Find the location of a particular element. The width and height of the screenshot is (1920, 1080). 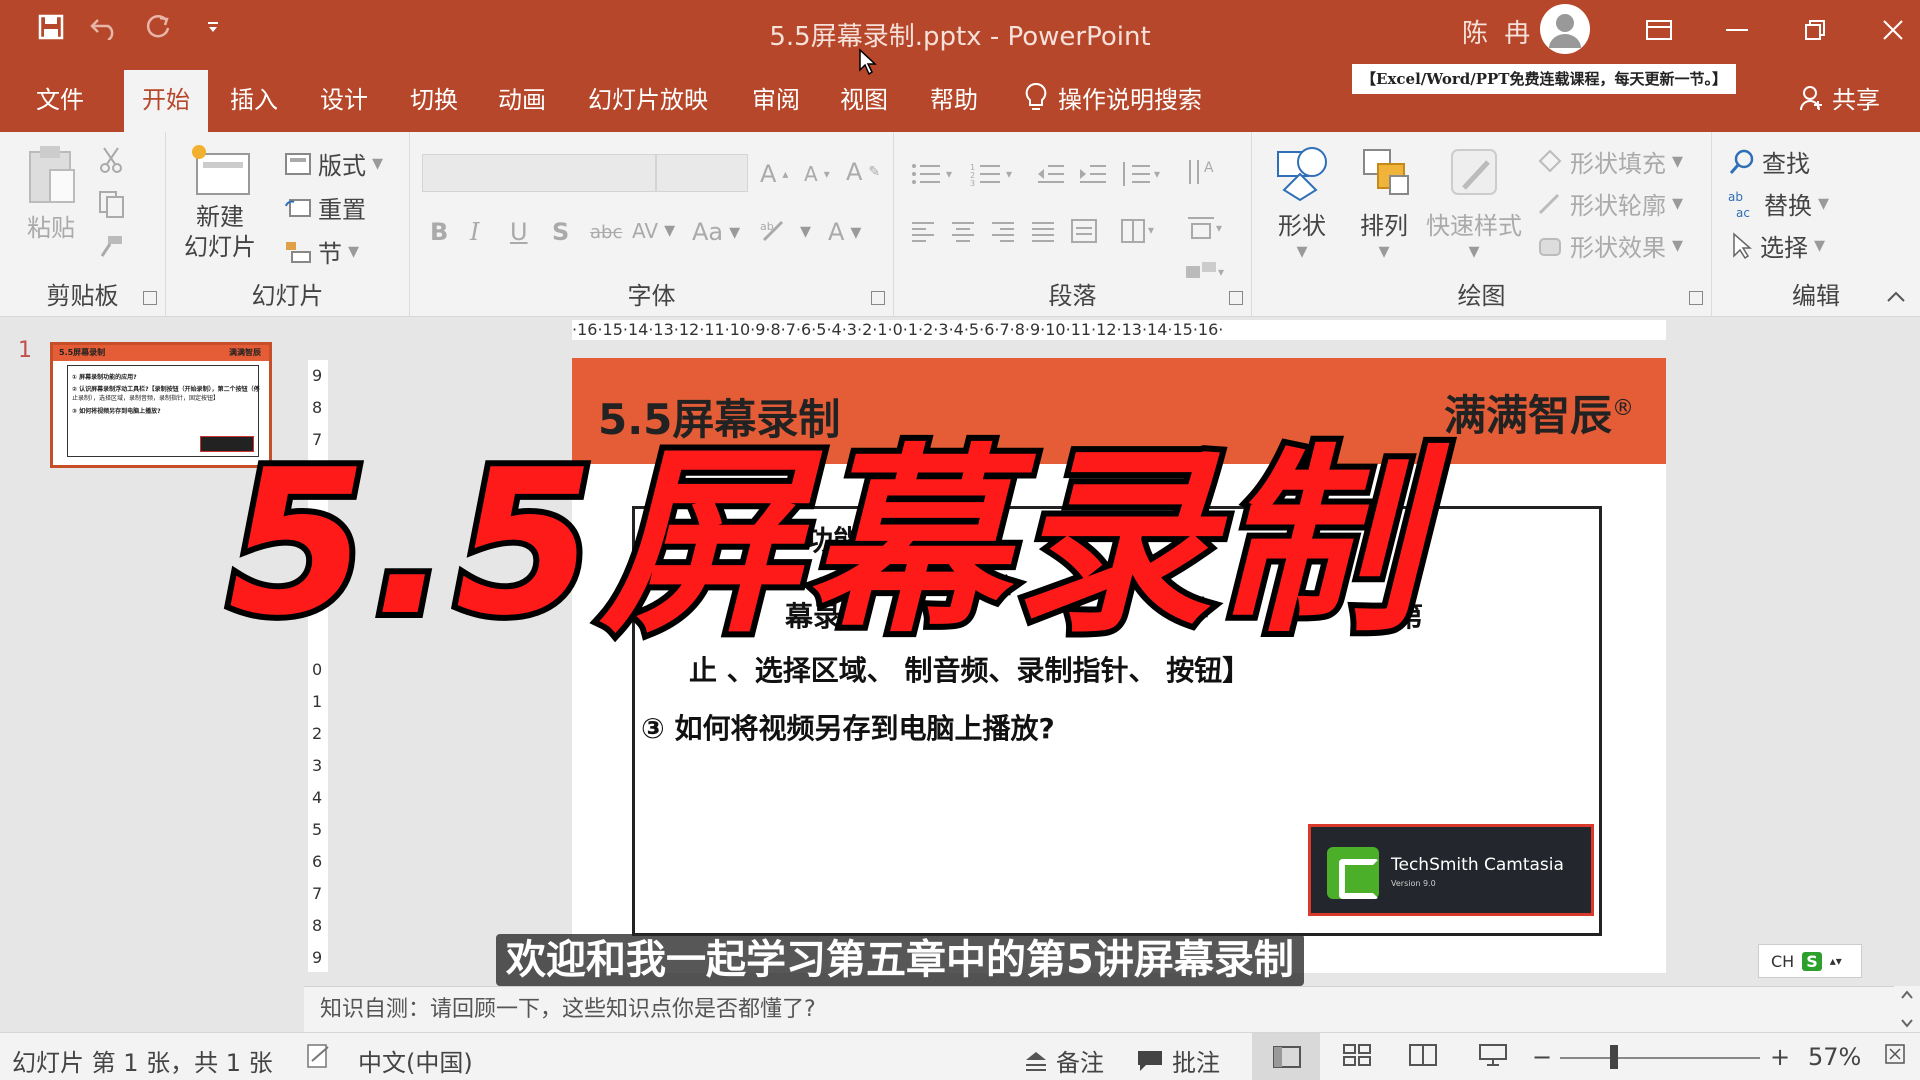

line-spacing-icon: ▾ is located at coordinates (1142, 174).